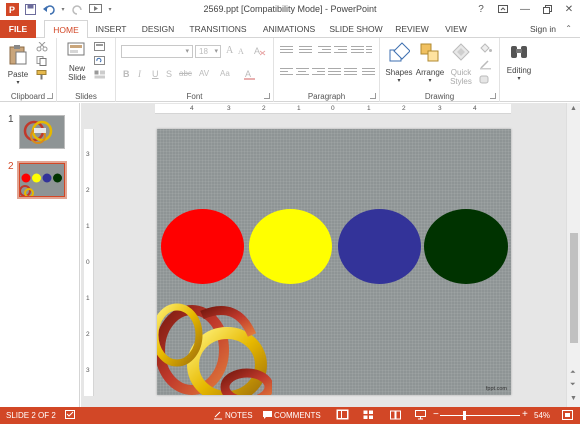 This screenshot has height=424, width=580. What do you see at coordinates (202, 246) in the screenshot?
I see `red-circle` at bounding box center [202, 246].